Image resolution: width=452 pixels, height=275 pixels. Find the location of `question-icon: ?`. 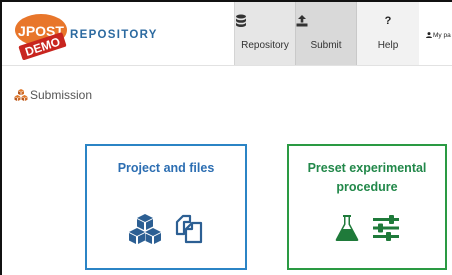

question-icon: ? is located at coordinates (388, 21).